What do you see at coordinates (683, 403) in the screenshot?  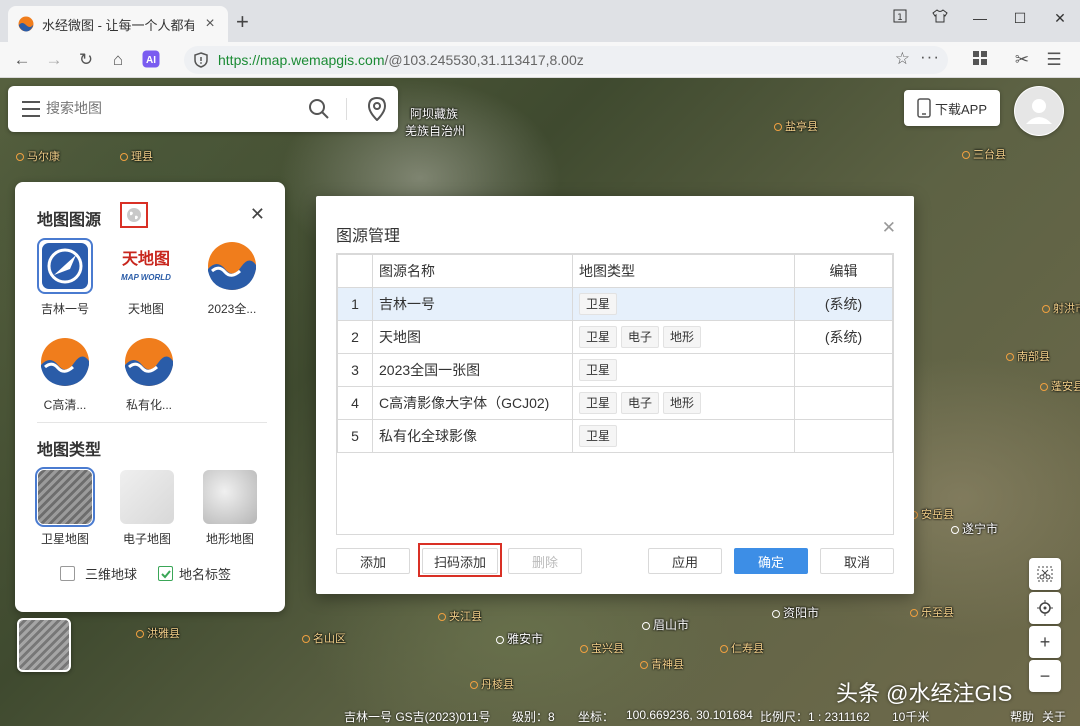 I see `row-types: 卫星 电子 地形` at bounding box center [683, 403].